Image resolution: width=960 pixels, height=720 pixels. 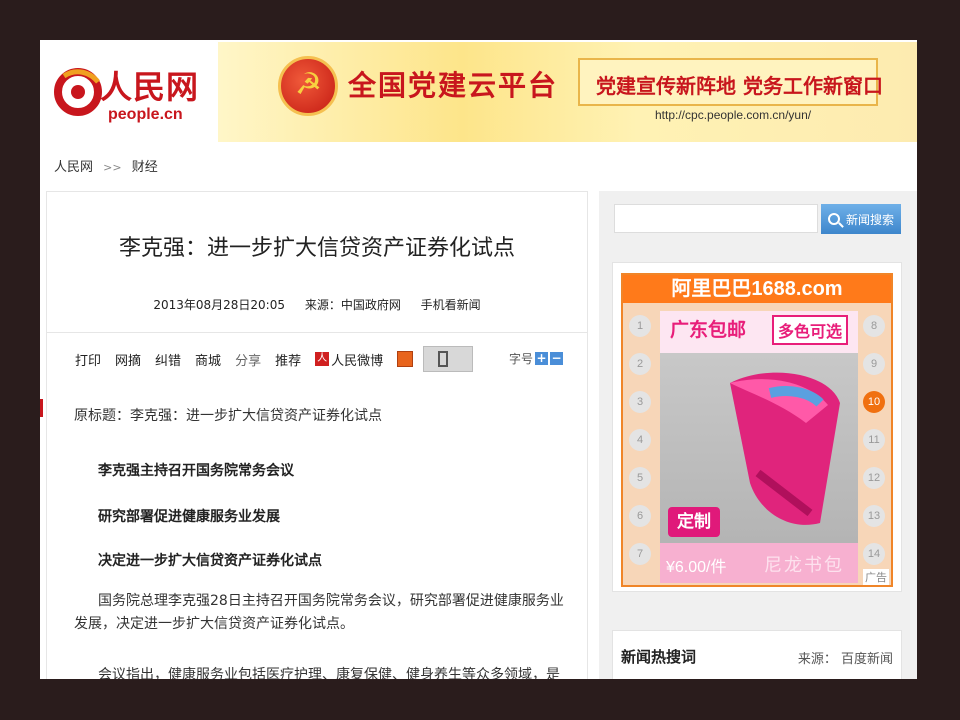 I want to click on font-size-control: 字号 + −, so click(x=536, y=358).